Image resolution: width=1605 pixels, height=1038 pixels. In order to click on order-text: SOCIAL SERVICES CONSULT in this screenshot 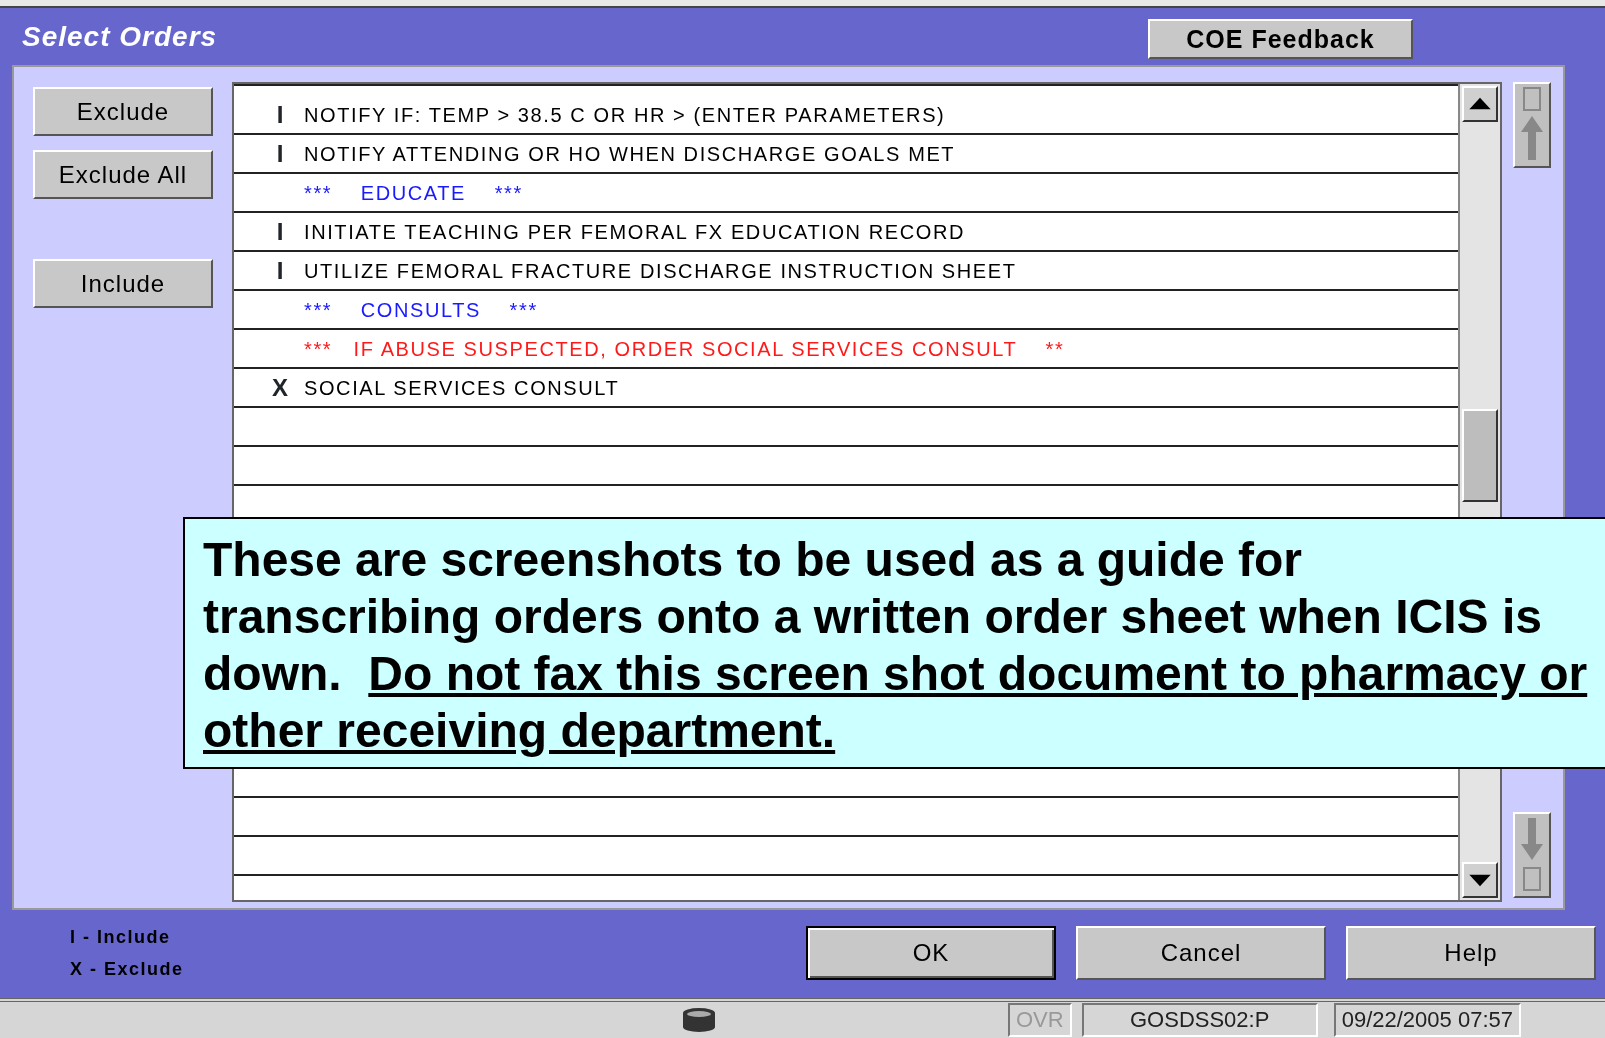, I will do `click(462, 387)`.